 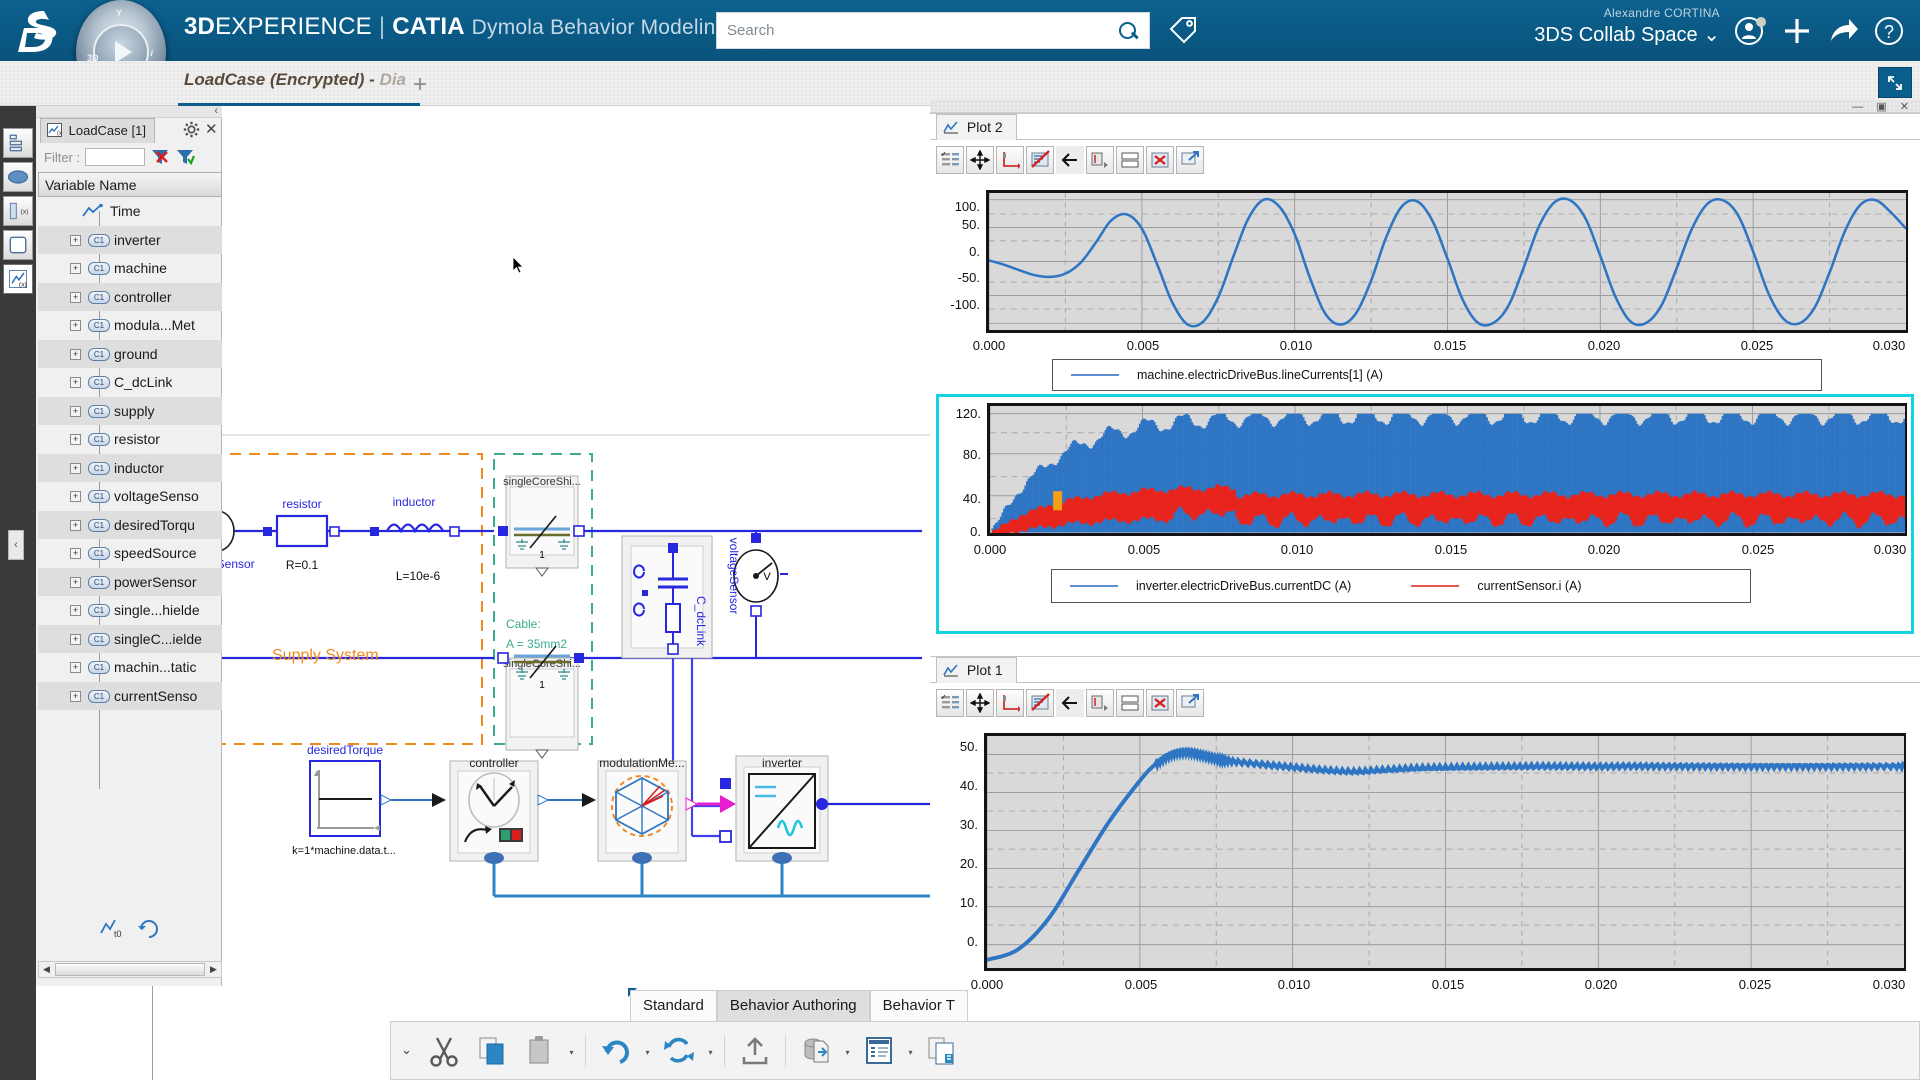 I want to click on action-bar-collapse-icon: ⌄, so click(x=406, y=1050).